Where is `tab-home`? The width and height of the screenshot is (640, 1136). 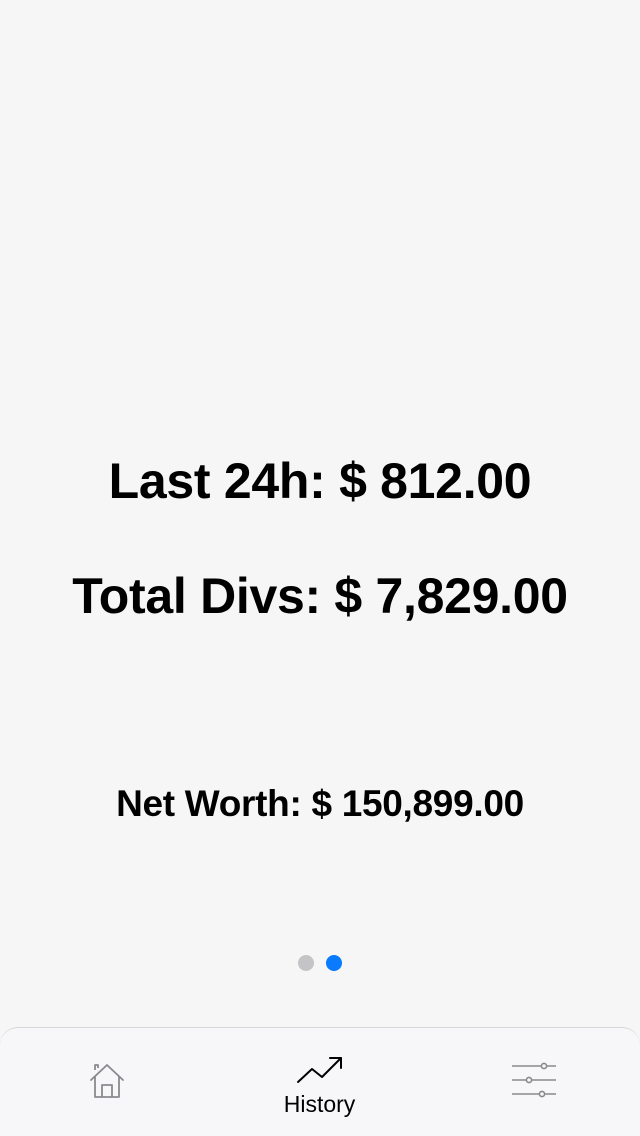
tab-home is located at coordinates (106, 1082).